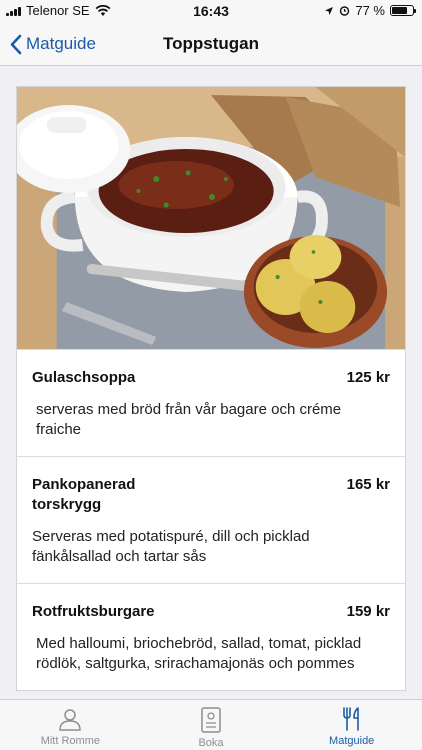 This screenshot has width=422, height=750. I want to click on status-right: 77 %, so click(370, 10).